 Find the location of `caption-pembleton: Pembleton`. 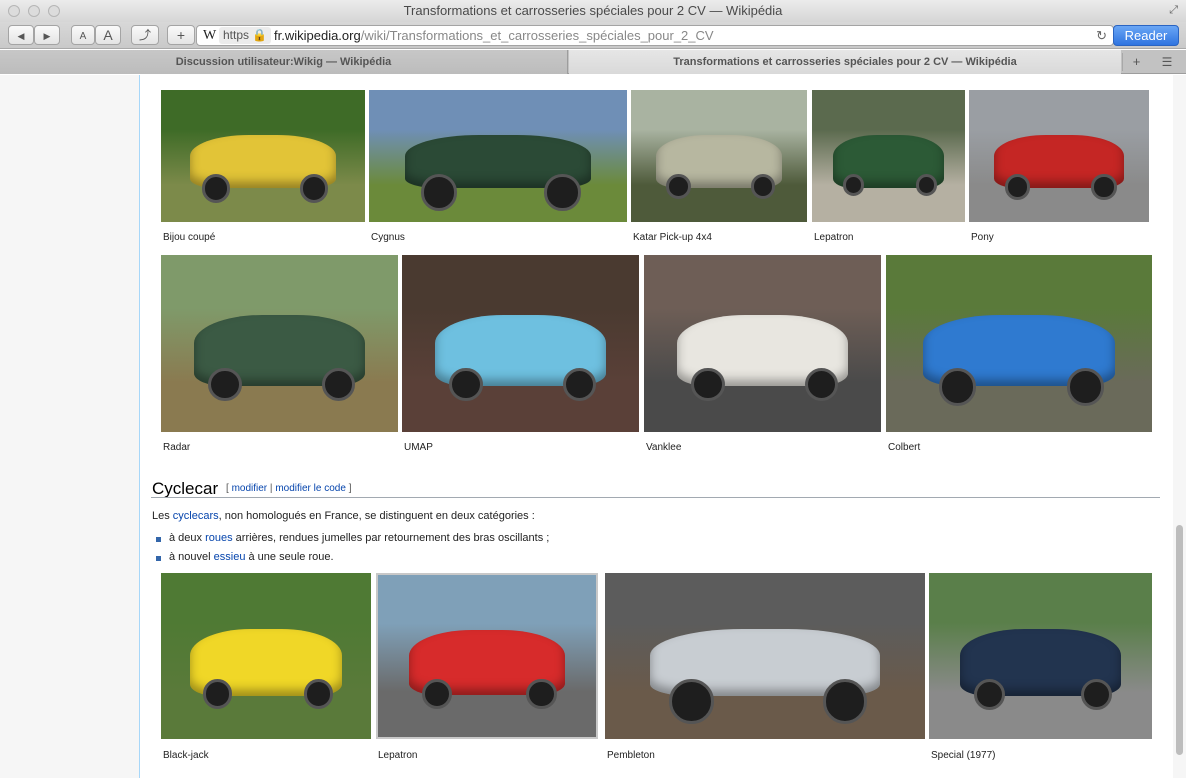

caption-pembleton: Pembleton is located at coordinates (631, 755).